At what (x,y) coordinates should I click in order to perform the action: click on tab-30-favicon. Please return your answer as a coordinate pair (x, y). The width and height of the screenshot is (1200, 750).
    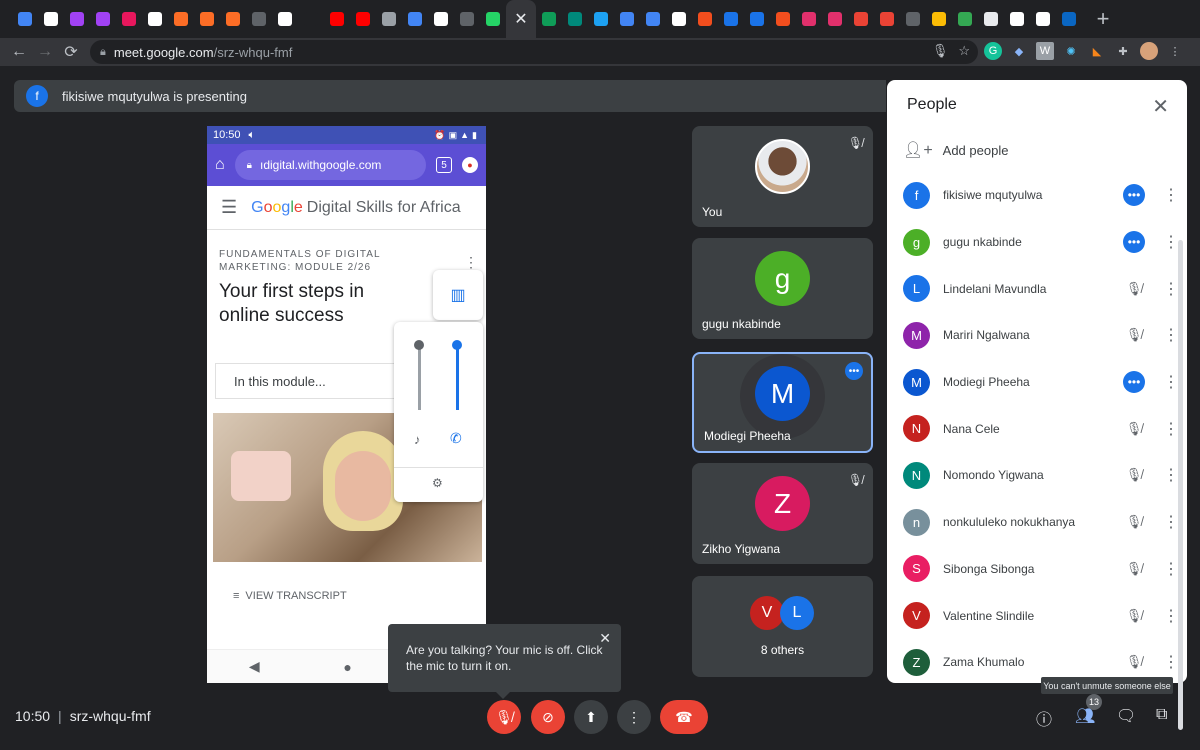
    Looking at the image, I should click on (783, 19).